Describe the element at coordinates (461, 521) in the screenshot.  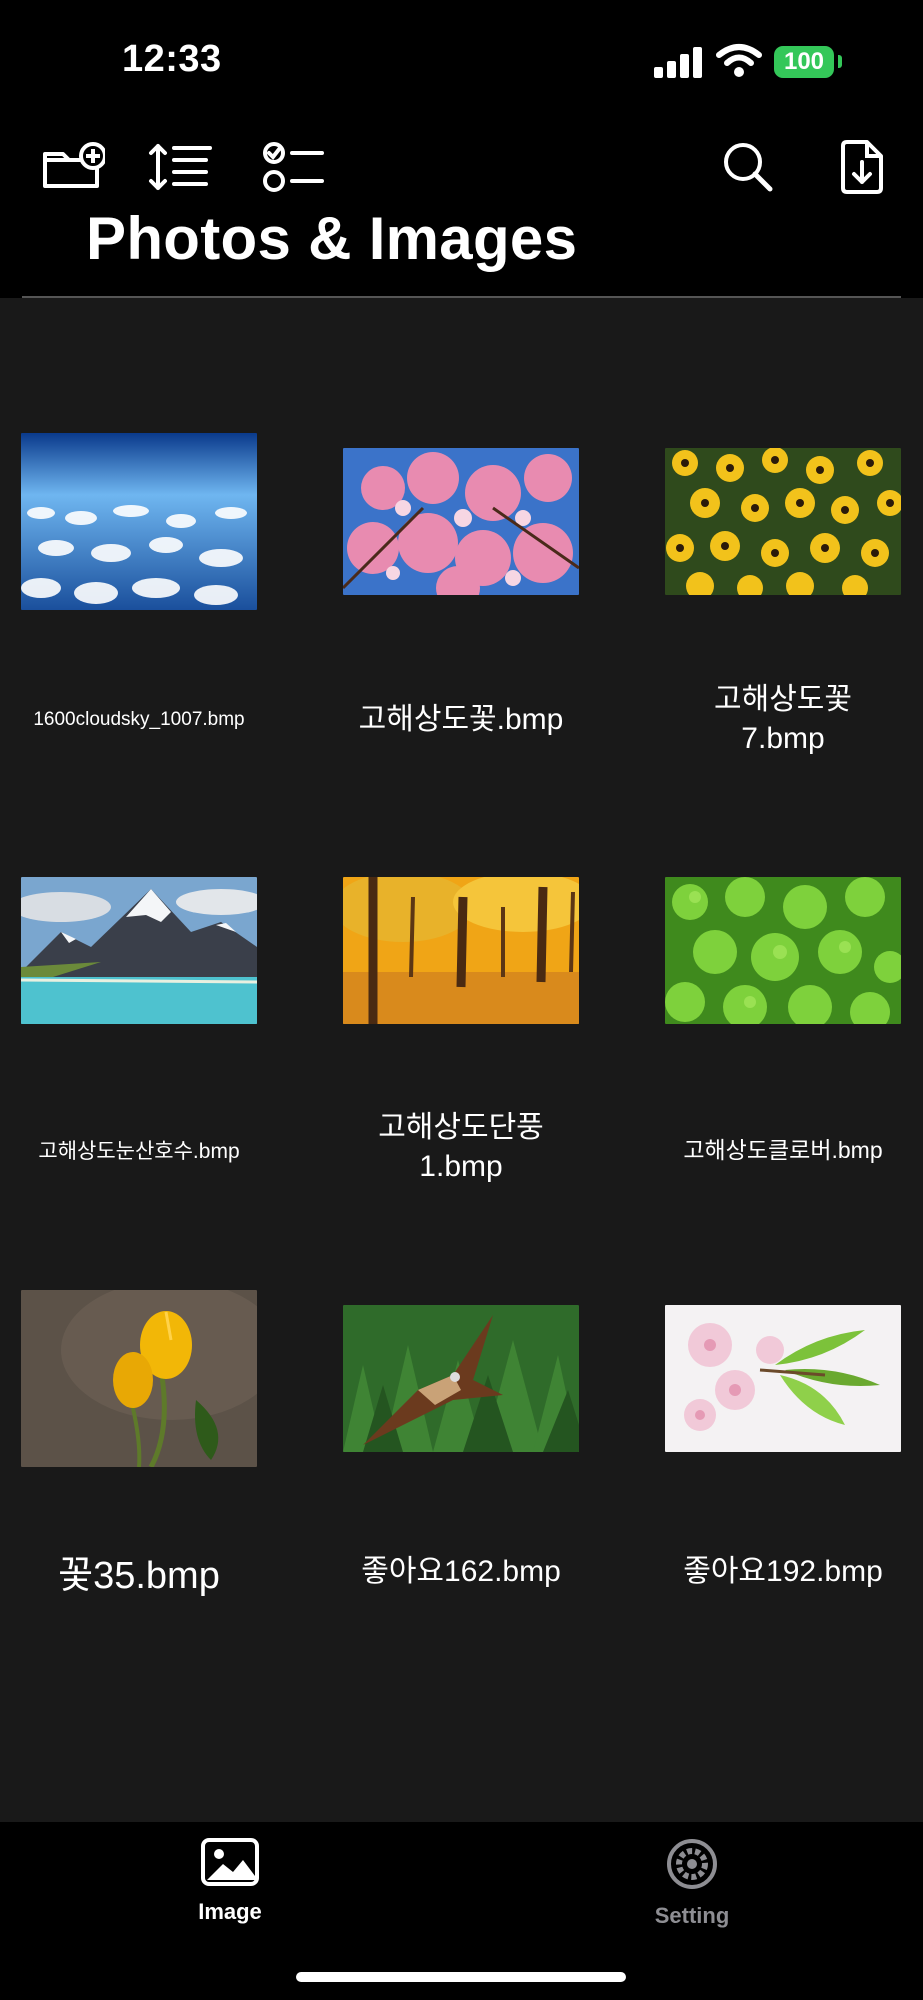
I see `pink-blossoms-thumbnail` at that location.